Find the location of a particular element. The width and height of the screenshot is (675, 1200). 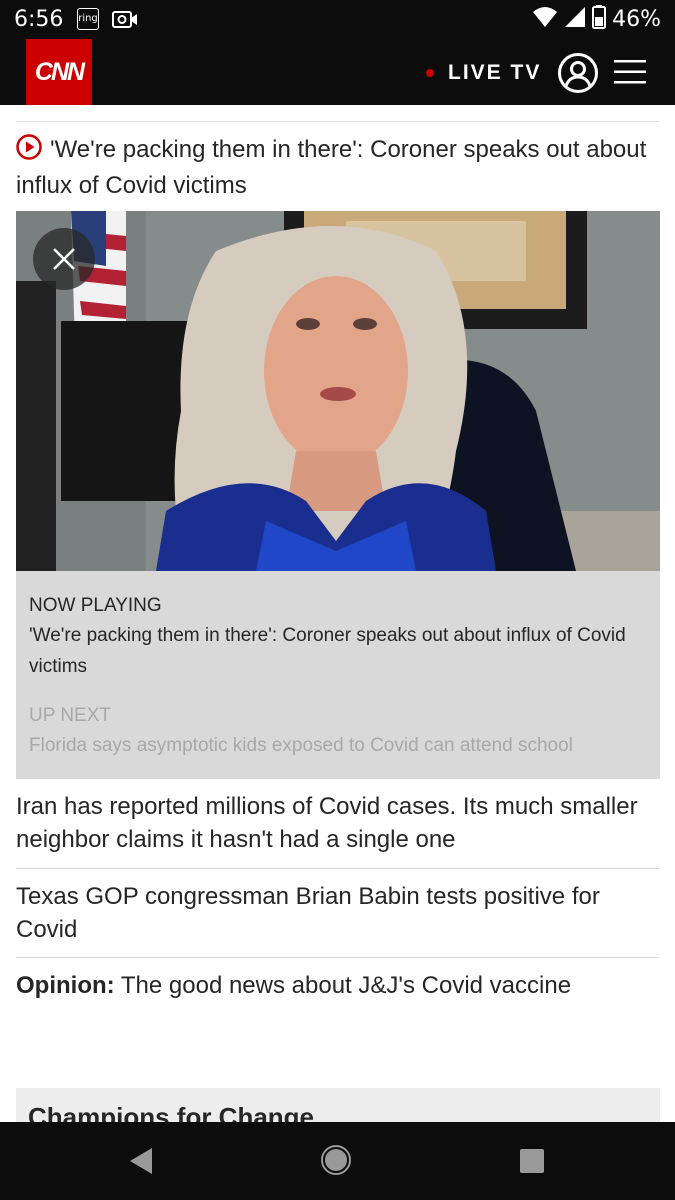

status-right-group: 46% is located at coordinates (596, 19).